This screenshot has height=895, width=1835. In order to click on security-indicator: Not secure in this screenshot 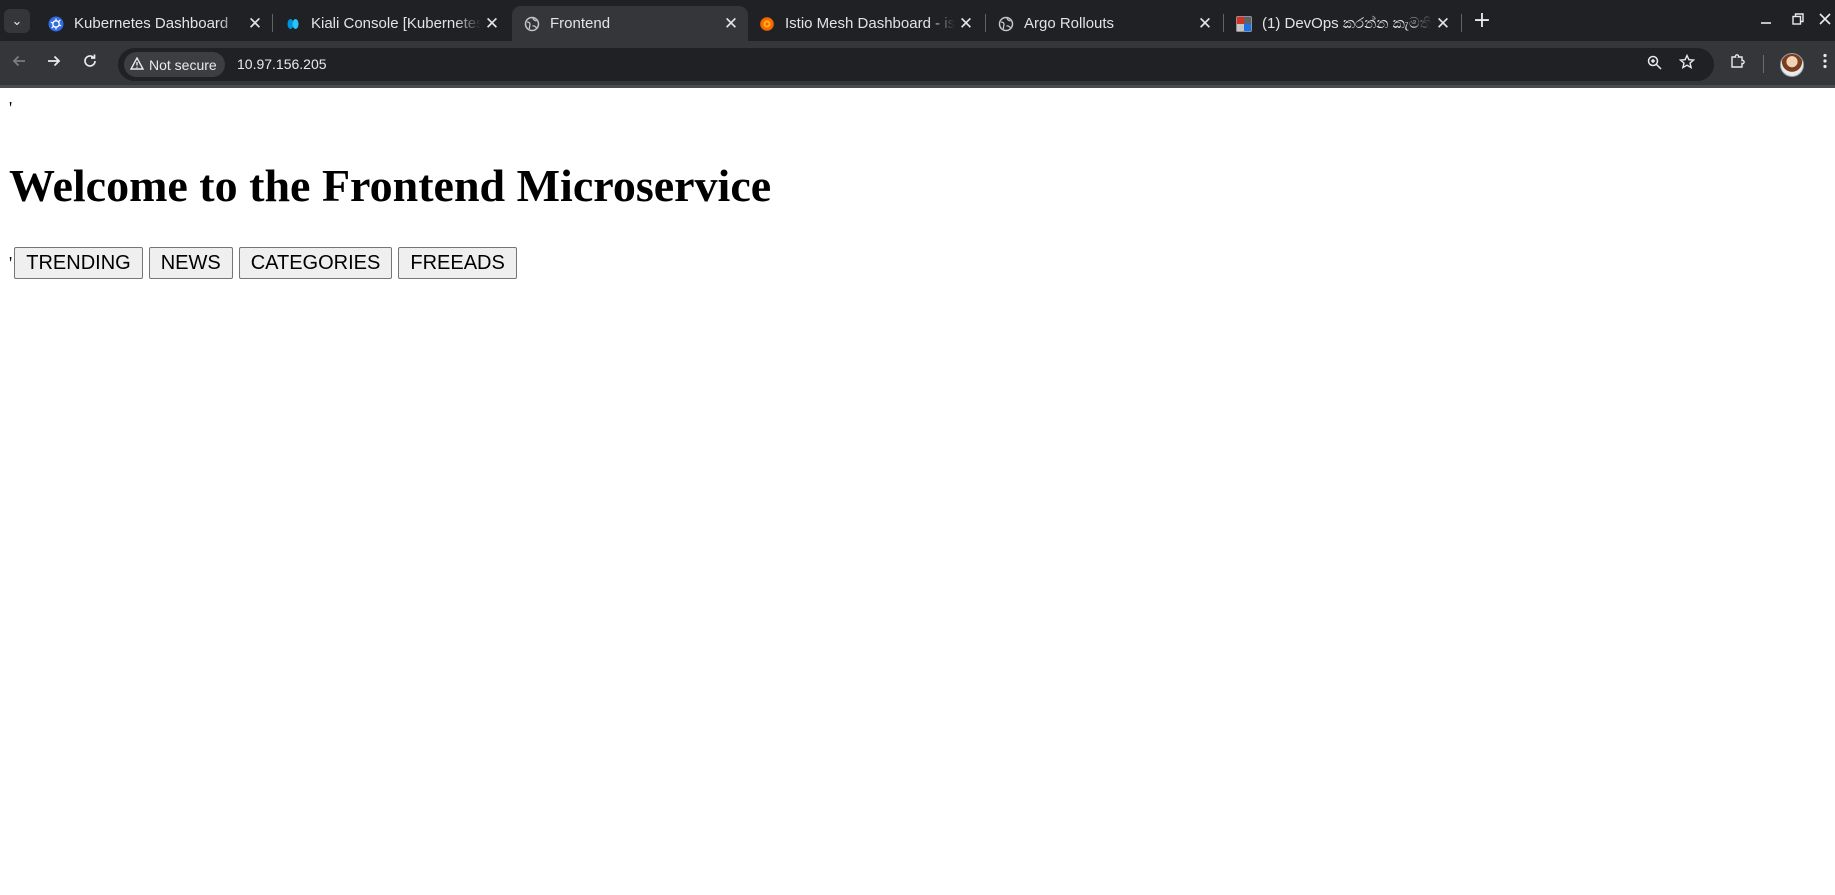, I will do `click(174, 64)`.